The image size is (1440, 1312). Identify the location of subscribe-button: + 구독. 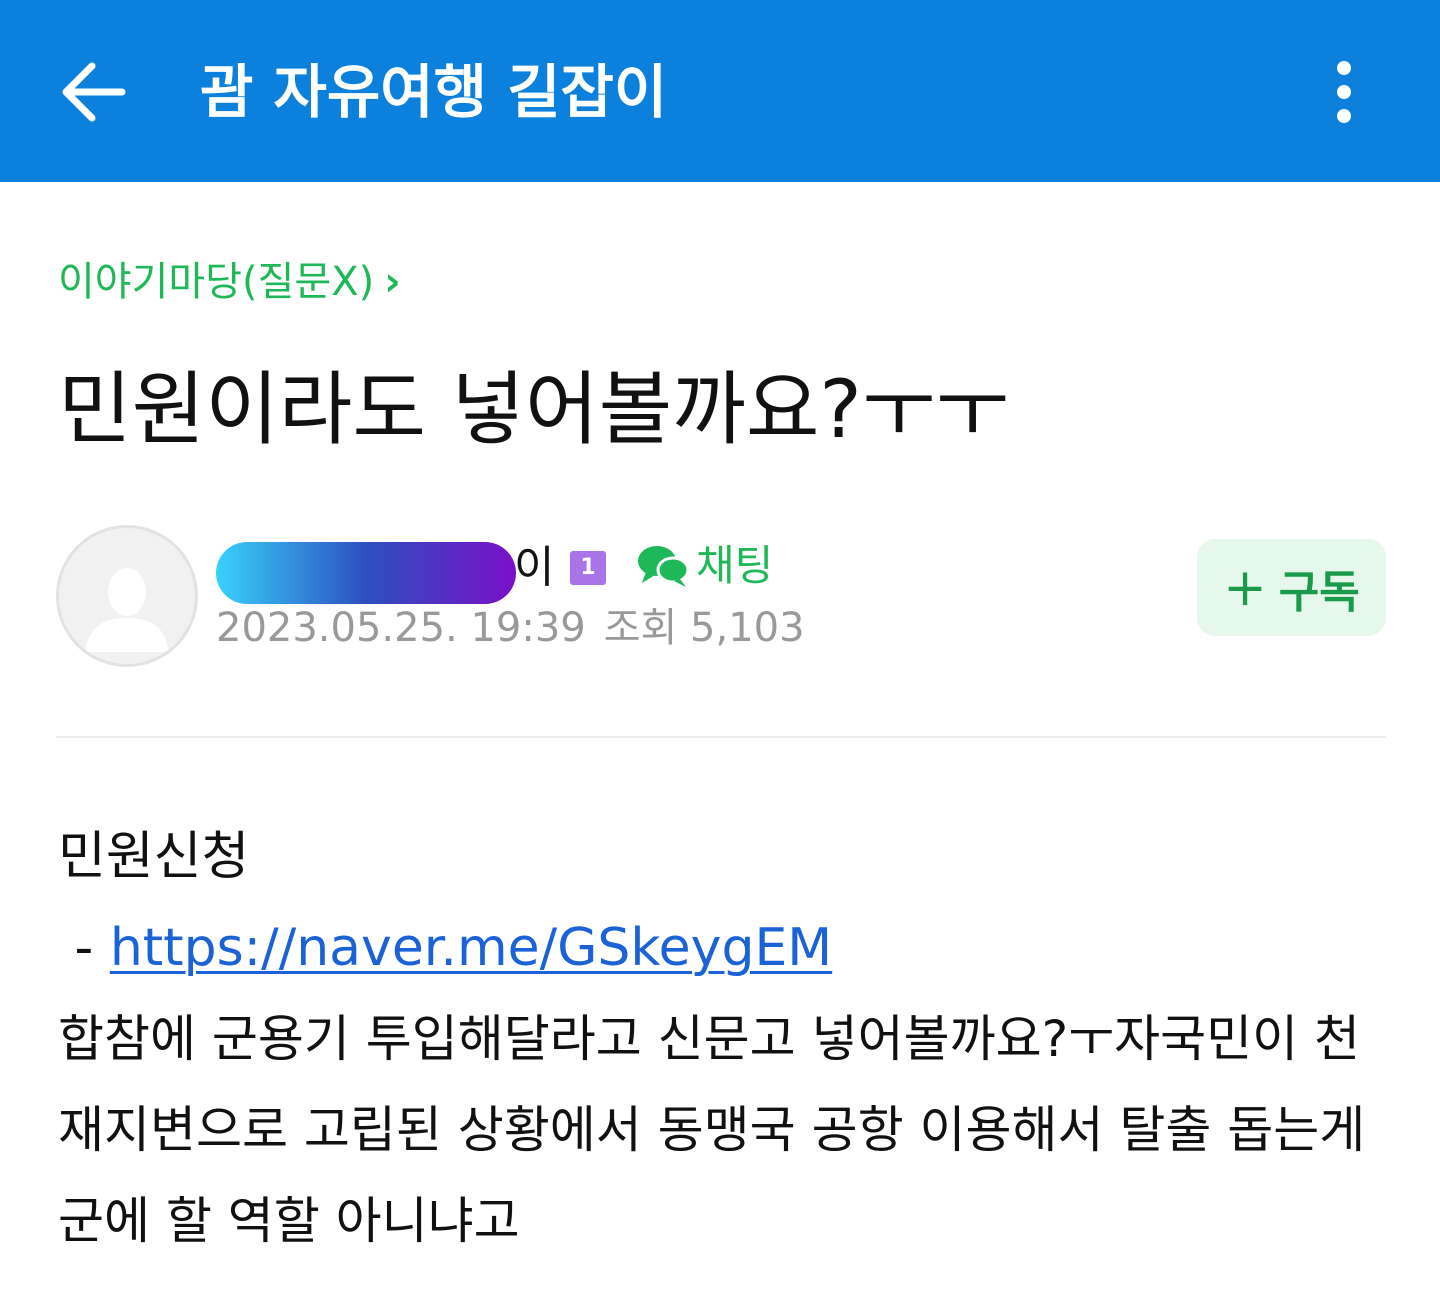
(1291, 587).